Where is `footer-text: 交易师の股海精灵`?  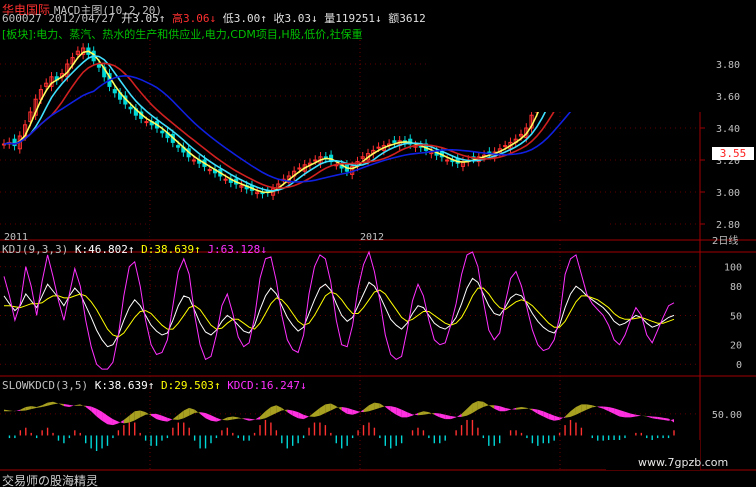 footer-text: 交易师の股海精灵 is located at coordinates (50, 480).